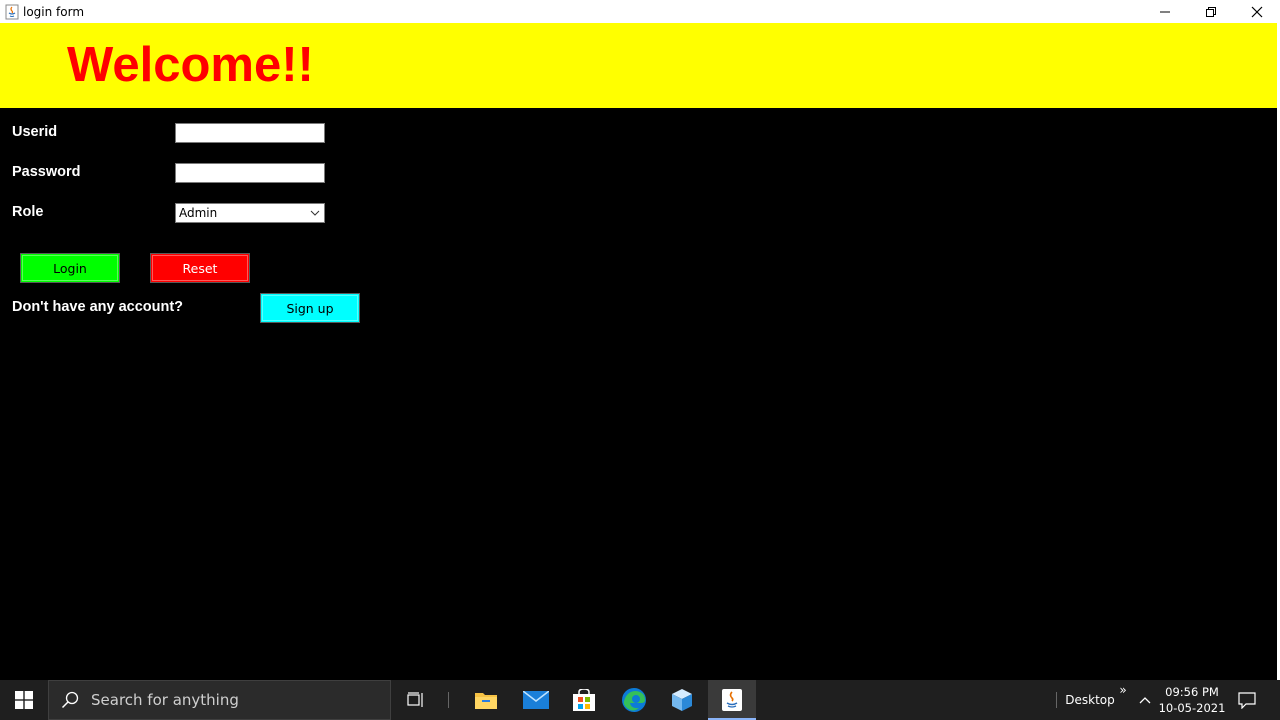  What do you see at coordinates (1165, 11) in the screenshot?
I see `minimize-icon` at bounding box center [1165, 11].